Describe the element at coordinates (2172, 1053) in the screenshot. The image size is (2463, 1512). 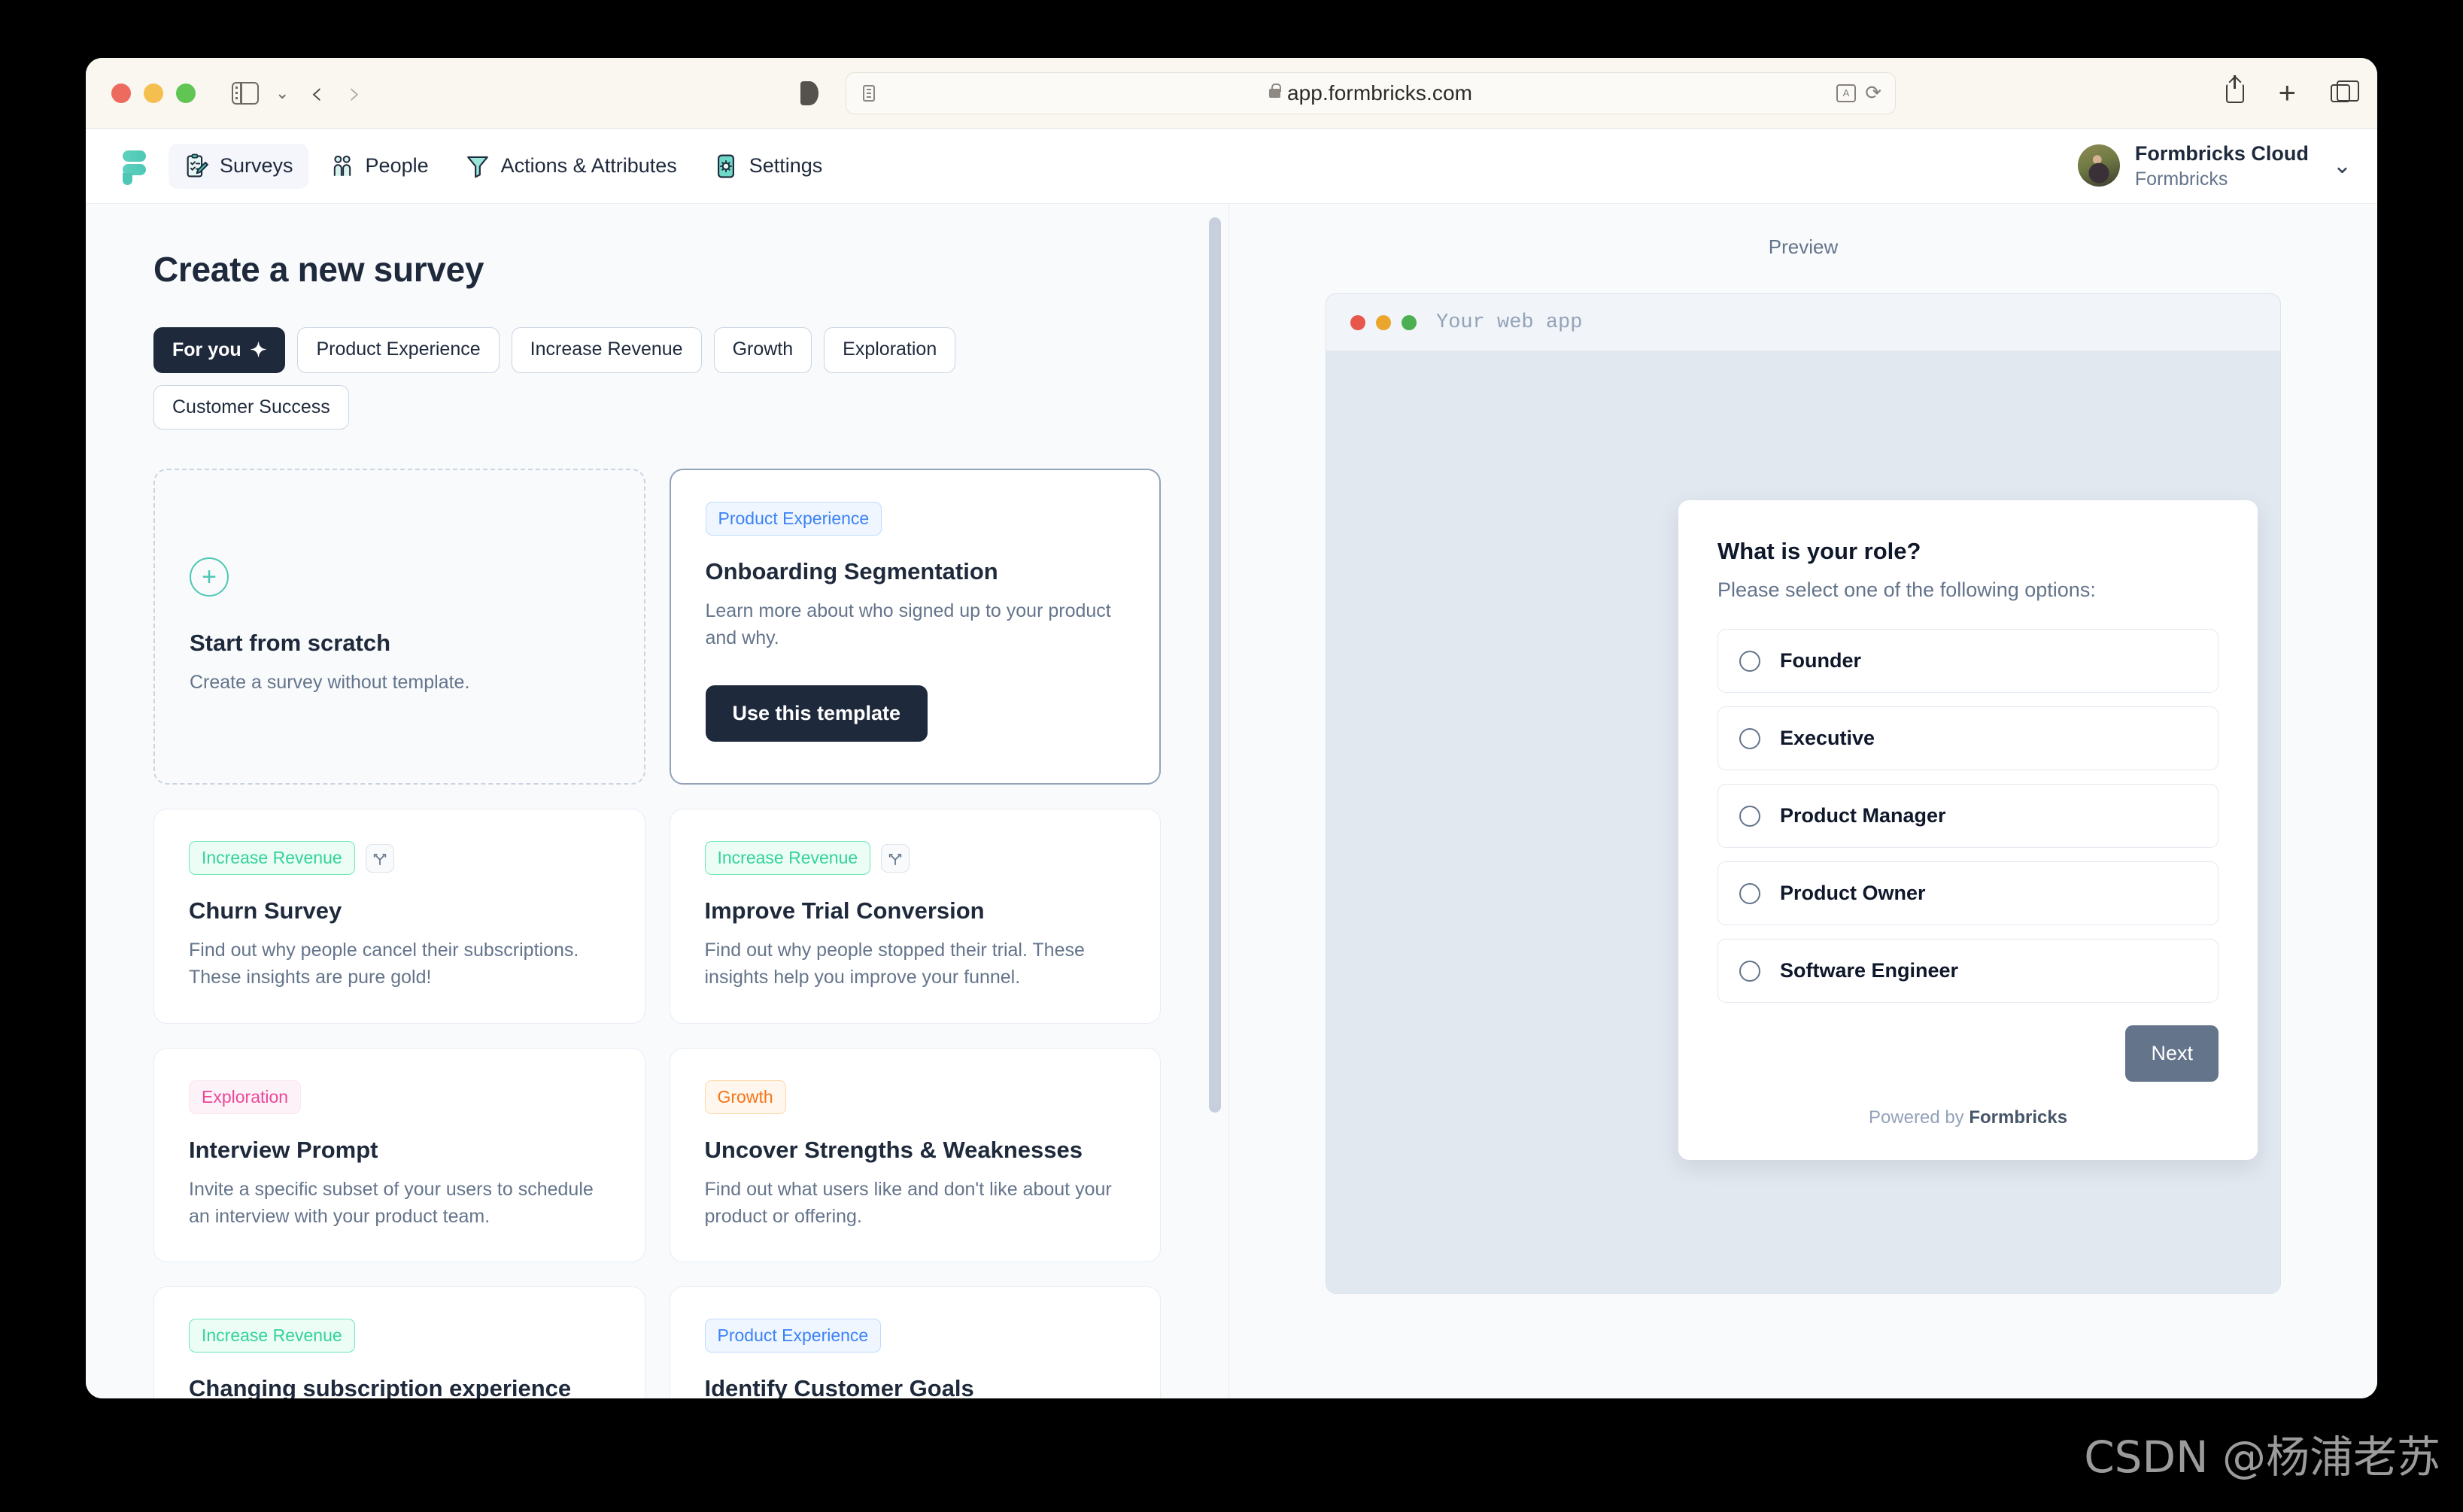
I see `next-button: Next` at that location.